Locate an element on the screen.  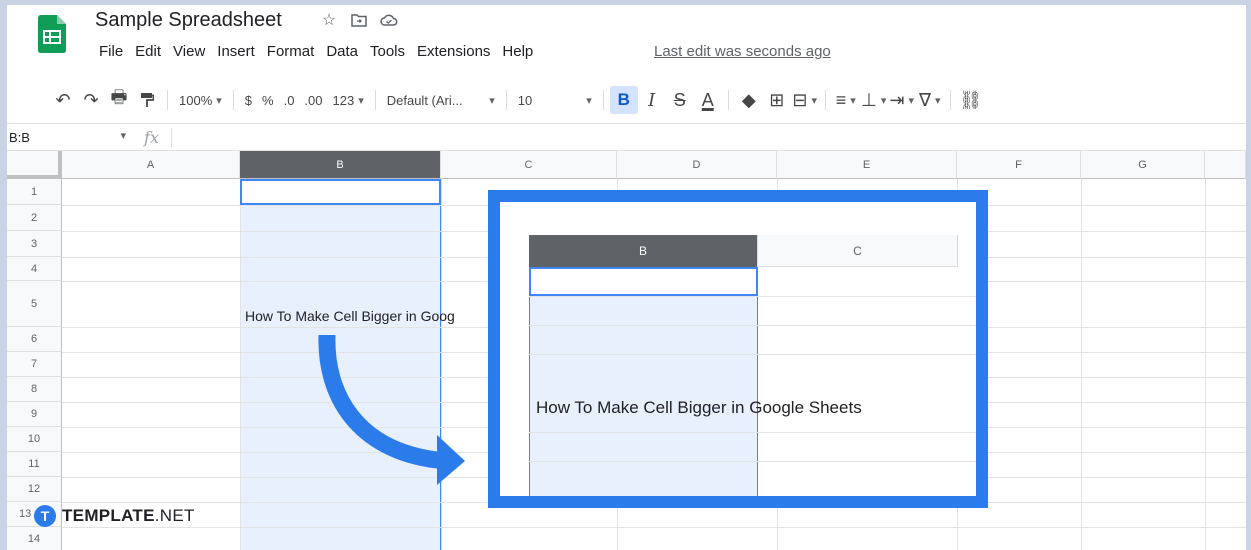
name-box: B:B ▾ is located at coordinates (69, 137).